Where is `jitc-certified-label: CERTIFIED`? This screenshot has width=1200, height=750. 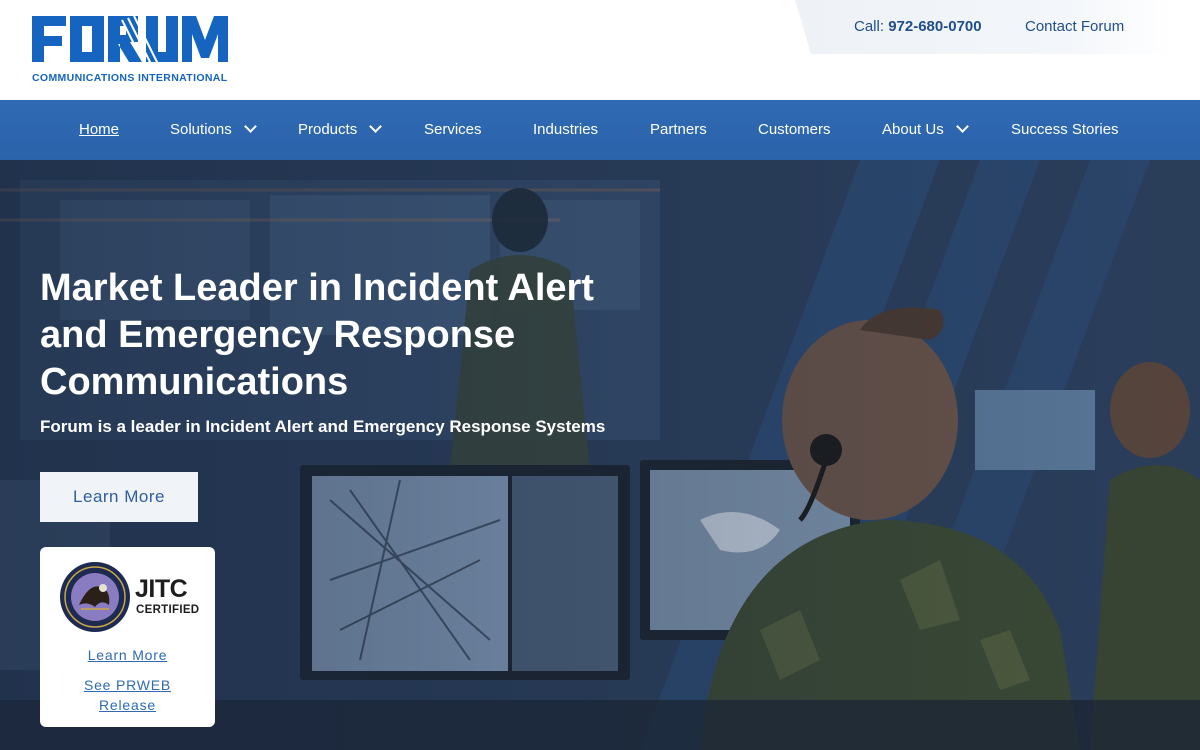
jitc-certified-label: CERTIFIED is located at coordinates (168, 610).